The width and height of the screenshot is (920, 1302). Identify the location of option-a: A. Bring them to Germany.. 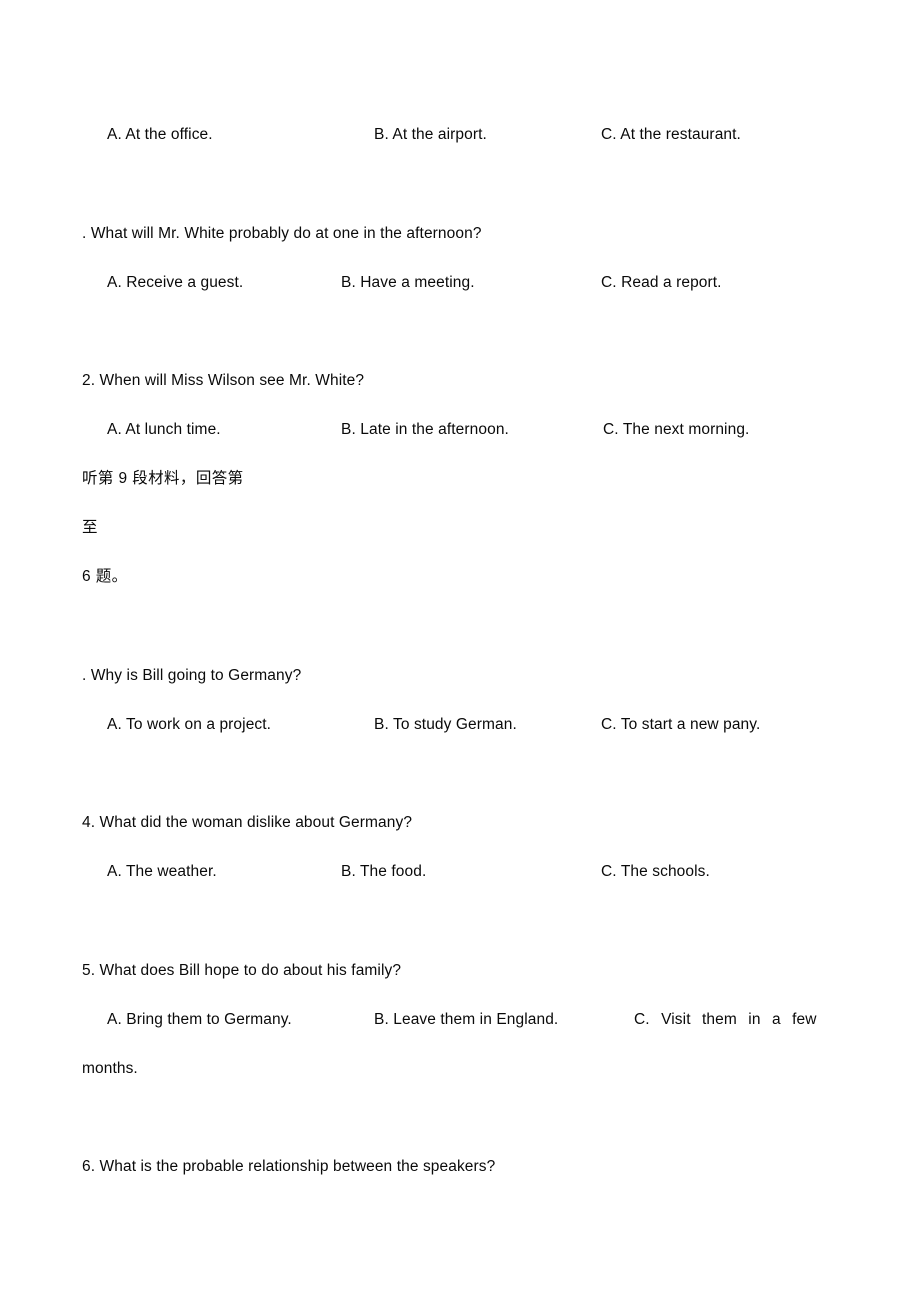
(199, 1019).